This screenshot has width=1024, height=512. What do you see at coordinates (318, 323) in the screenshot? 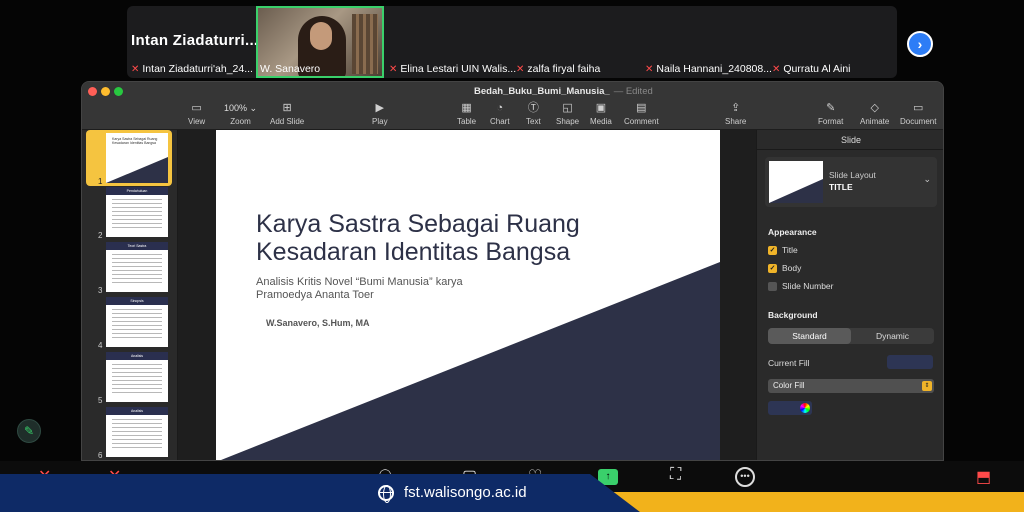
I see `slide-author: W.Sanavero, S.Hum, MA` at bounding box center [318, 323].